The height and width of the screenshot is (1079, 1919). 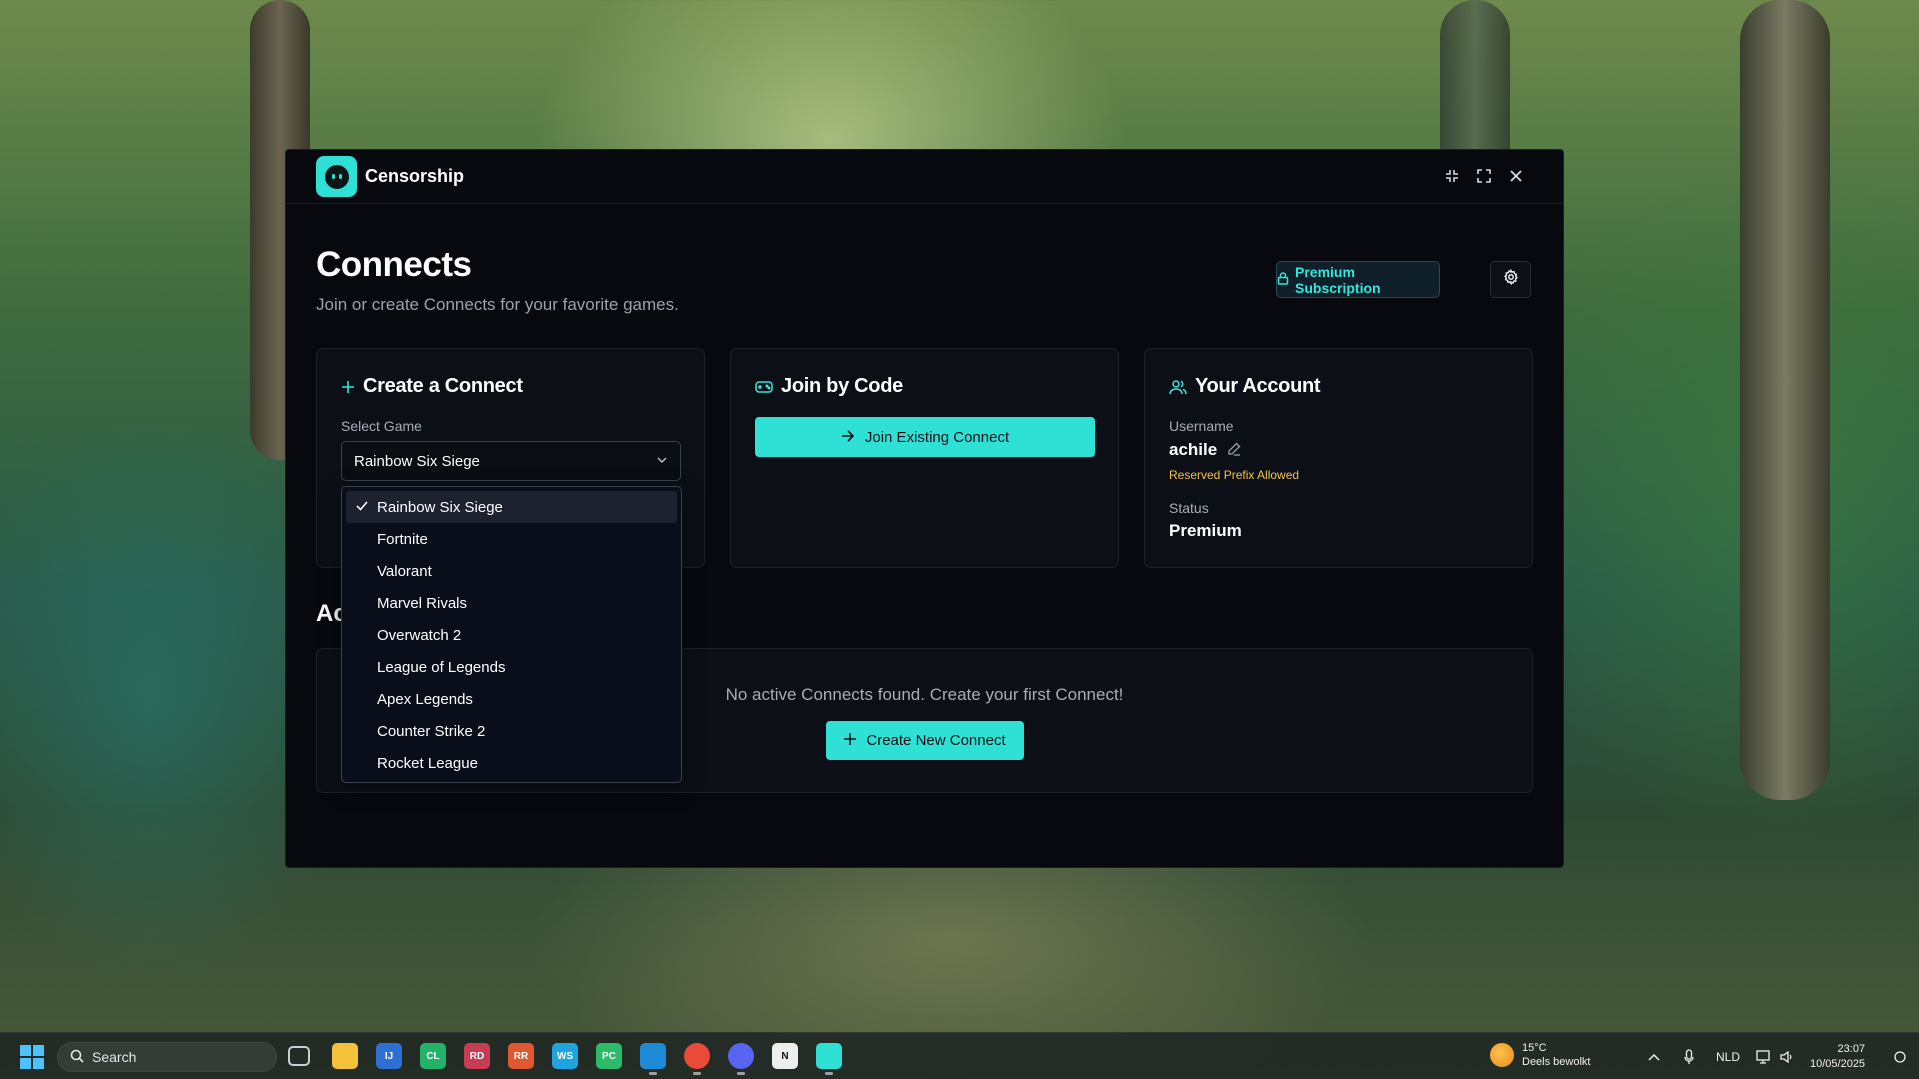 I want to click on join-existing-connect-button: Join Existing Connect, so click(x=925, y=437).